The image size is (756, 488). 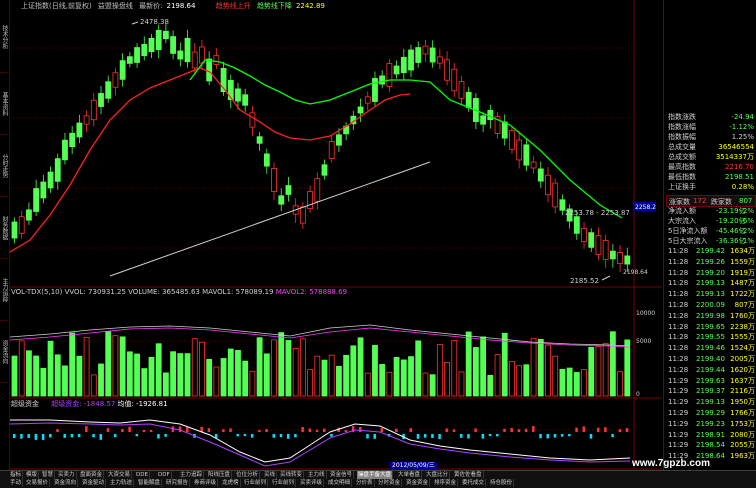 What do you see at coordinates (4, 166) in the screenshot?
I see `sidebar-tab-intraday: 分时走势` at bounding box center [4, 166].